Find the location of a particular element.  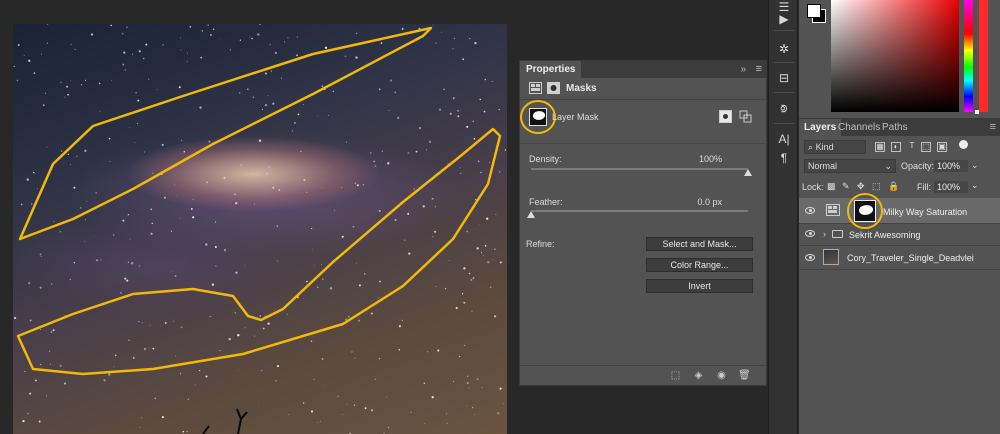

filter-toggle-icon is located at coordinates (963, 144).